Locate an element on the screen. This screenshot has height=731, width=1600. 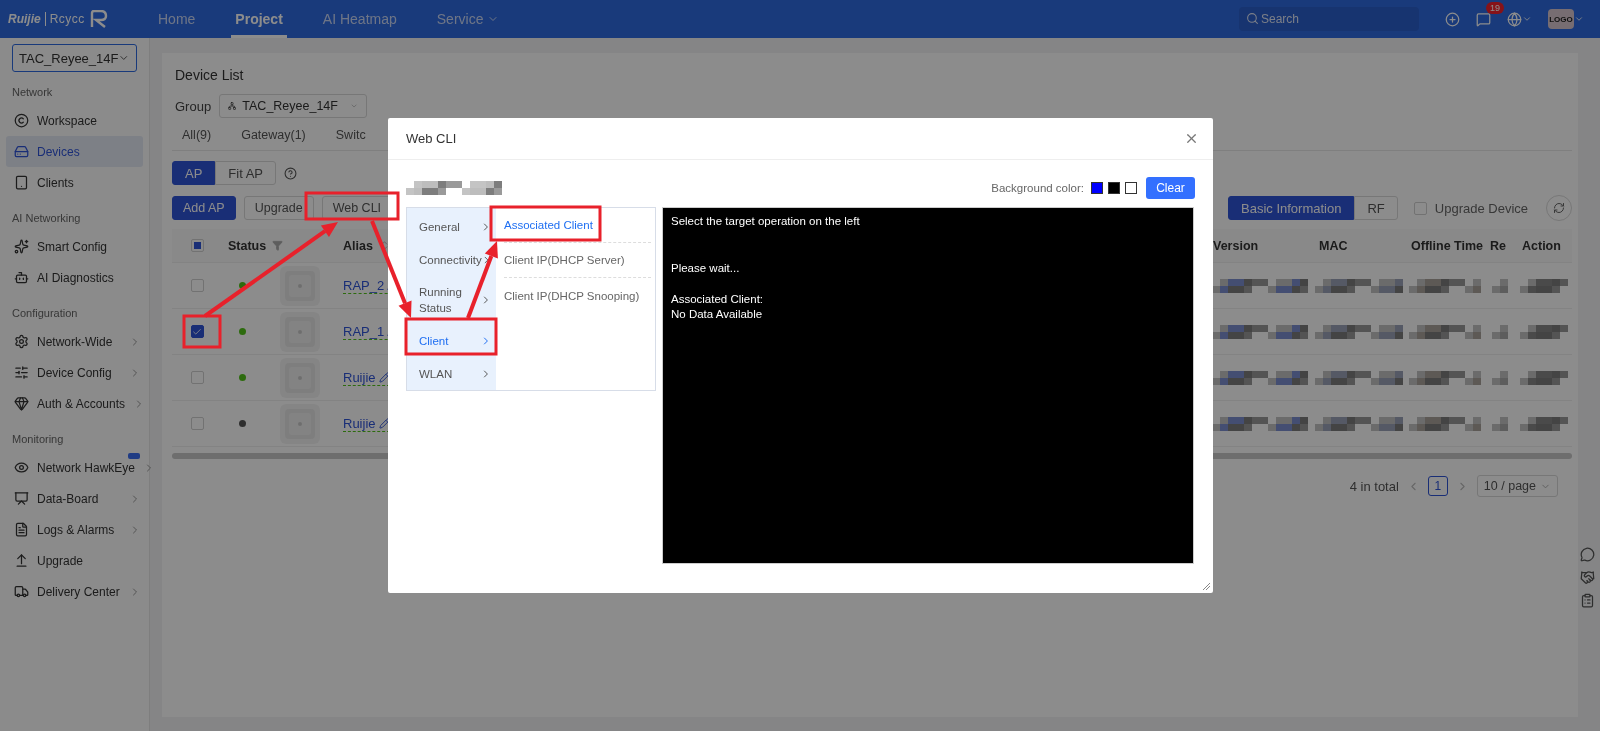
checkbox-label: Upgrade Device is located at coordinates (1481, 208).